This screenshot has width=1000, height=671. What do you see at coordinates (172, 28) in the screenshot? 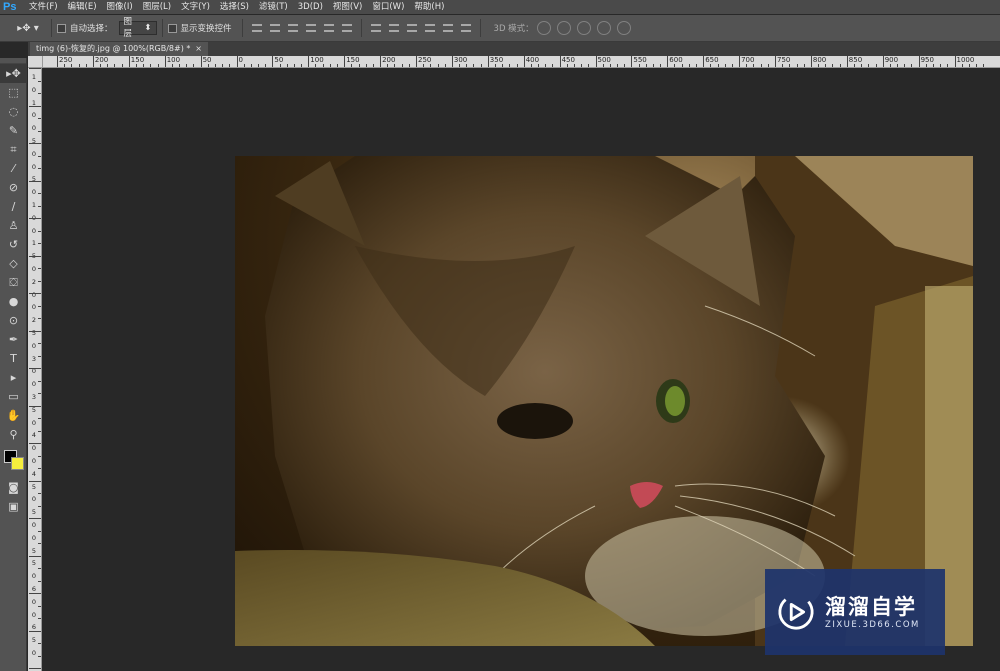
I see `show-transform-checkbox` at bounding box center [172, 28].